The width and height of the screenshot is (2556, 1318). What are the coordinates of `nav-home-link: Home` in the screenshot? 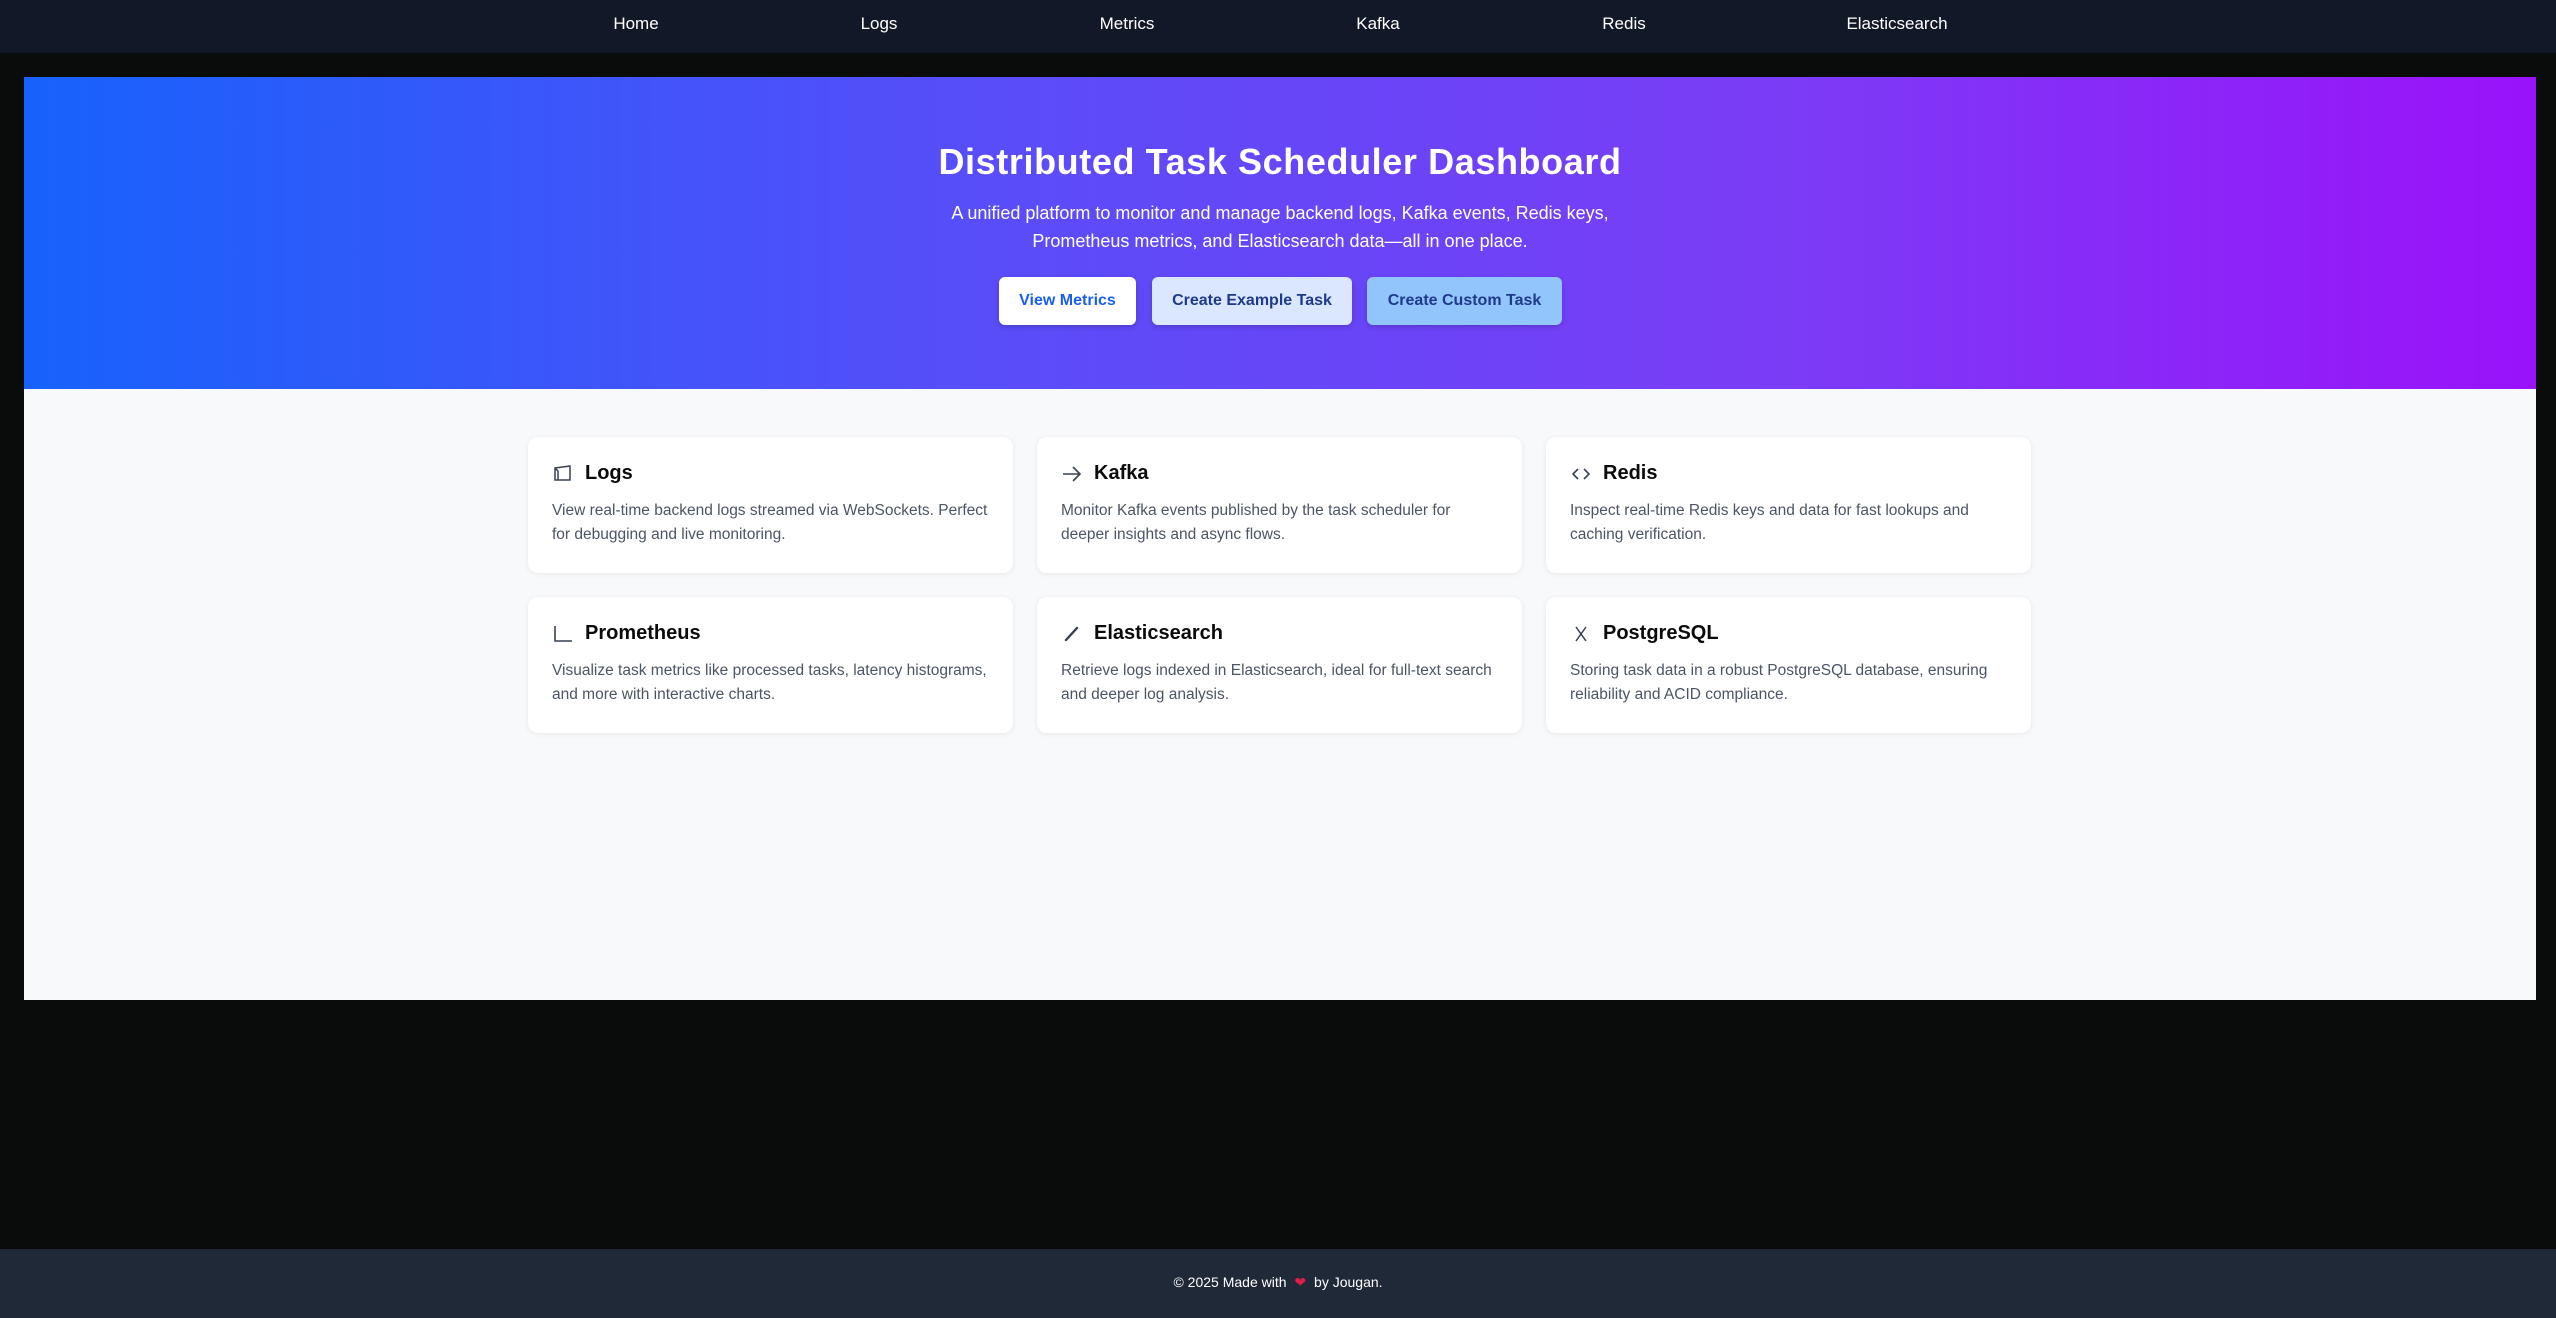 It's located at (635, 24).